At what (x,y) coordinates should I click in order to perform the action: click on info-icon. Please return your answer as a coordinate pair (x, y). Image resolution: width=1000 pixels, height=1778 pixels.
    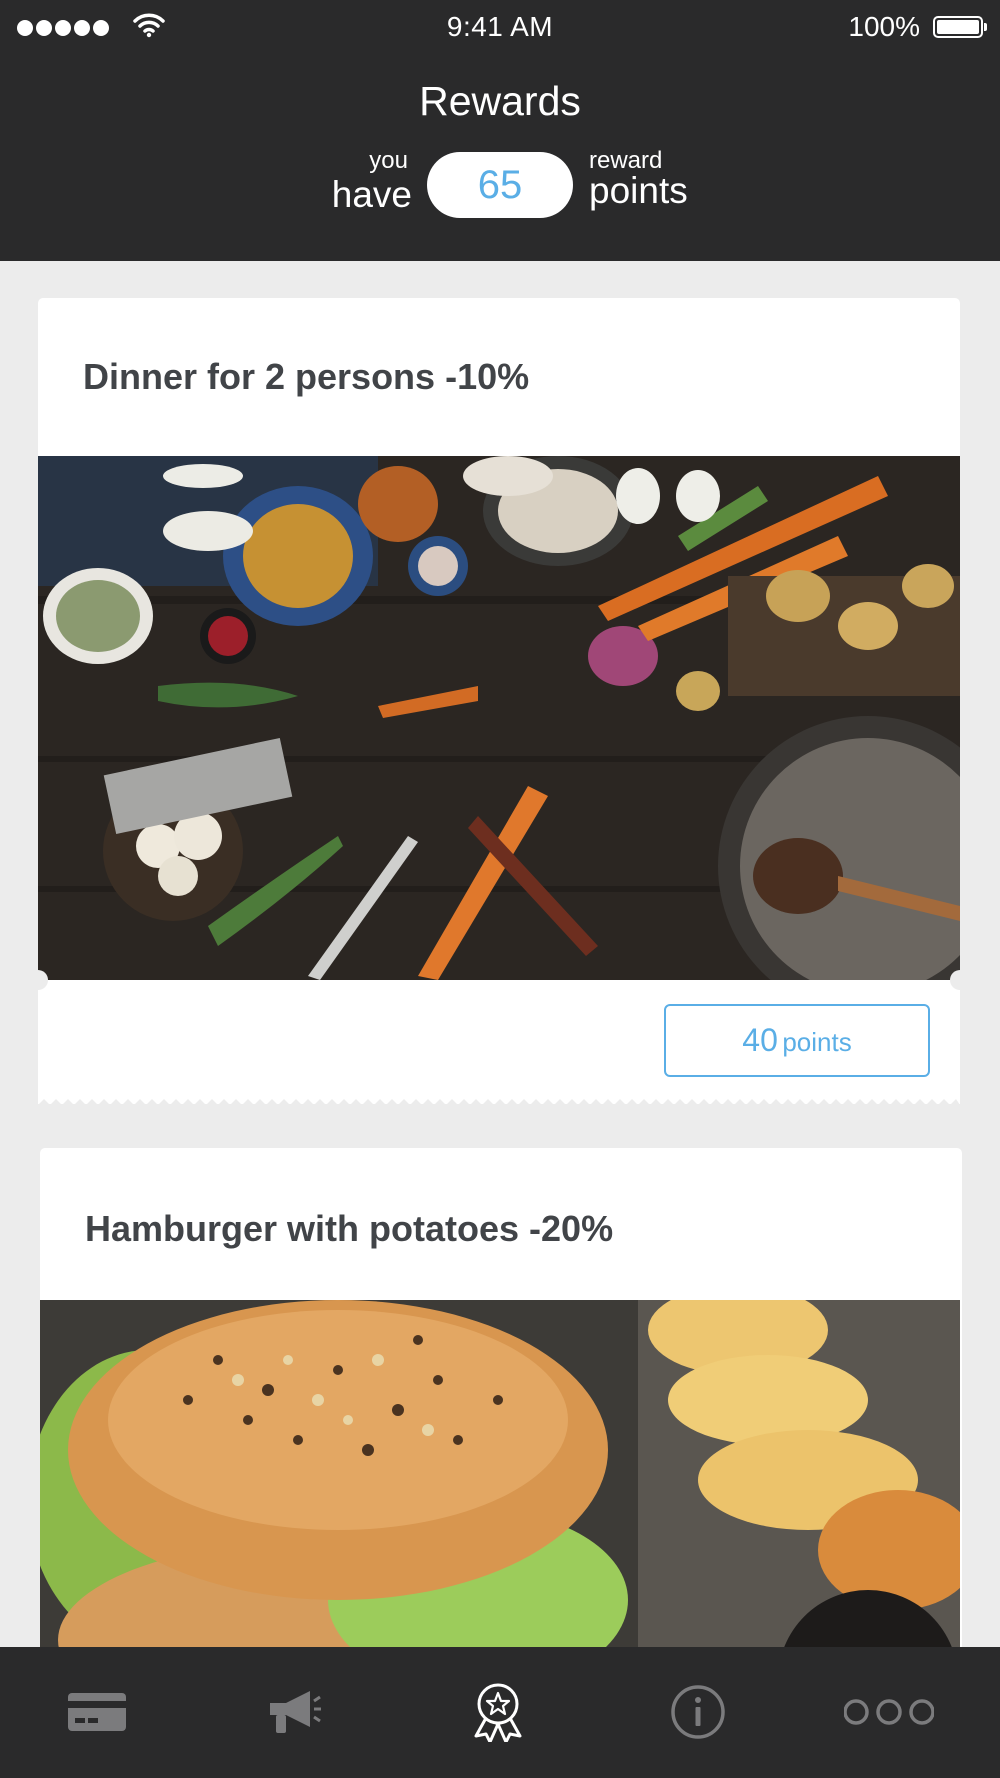
    Looking at the image, I should click on (698, 1712).